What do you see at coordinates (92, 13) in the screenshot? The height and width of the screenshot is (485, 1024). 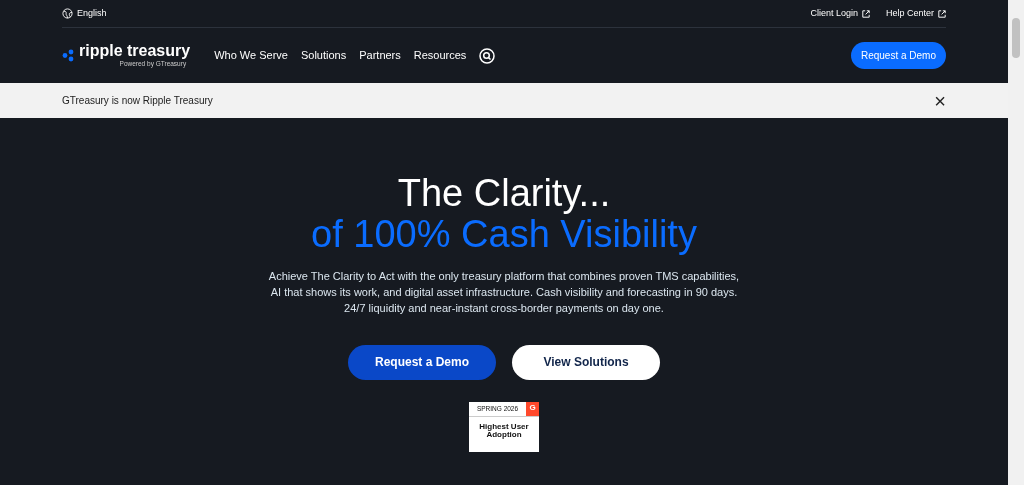 I see `language-selector: English` at bounding box center [92, 13].